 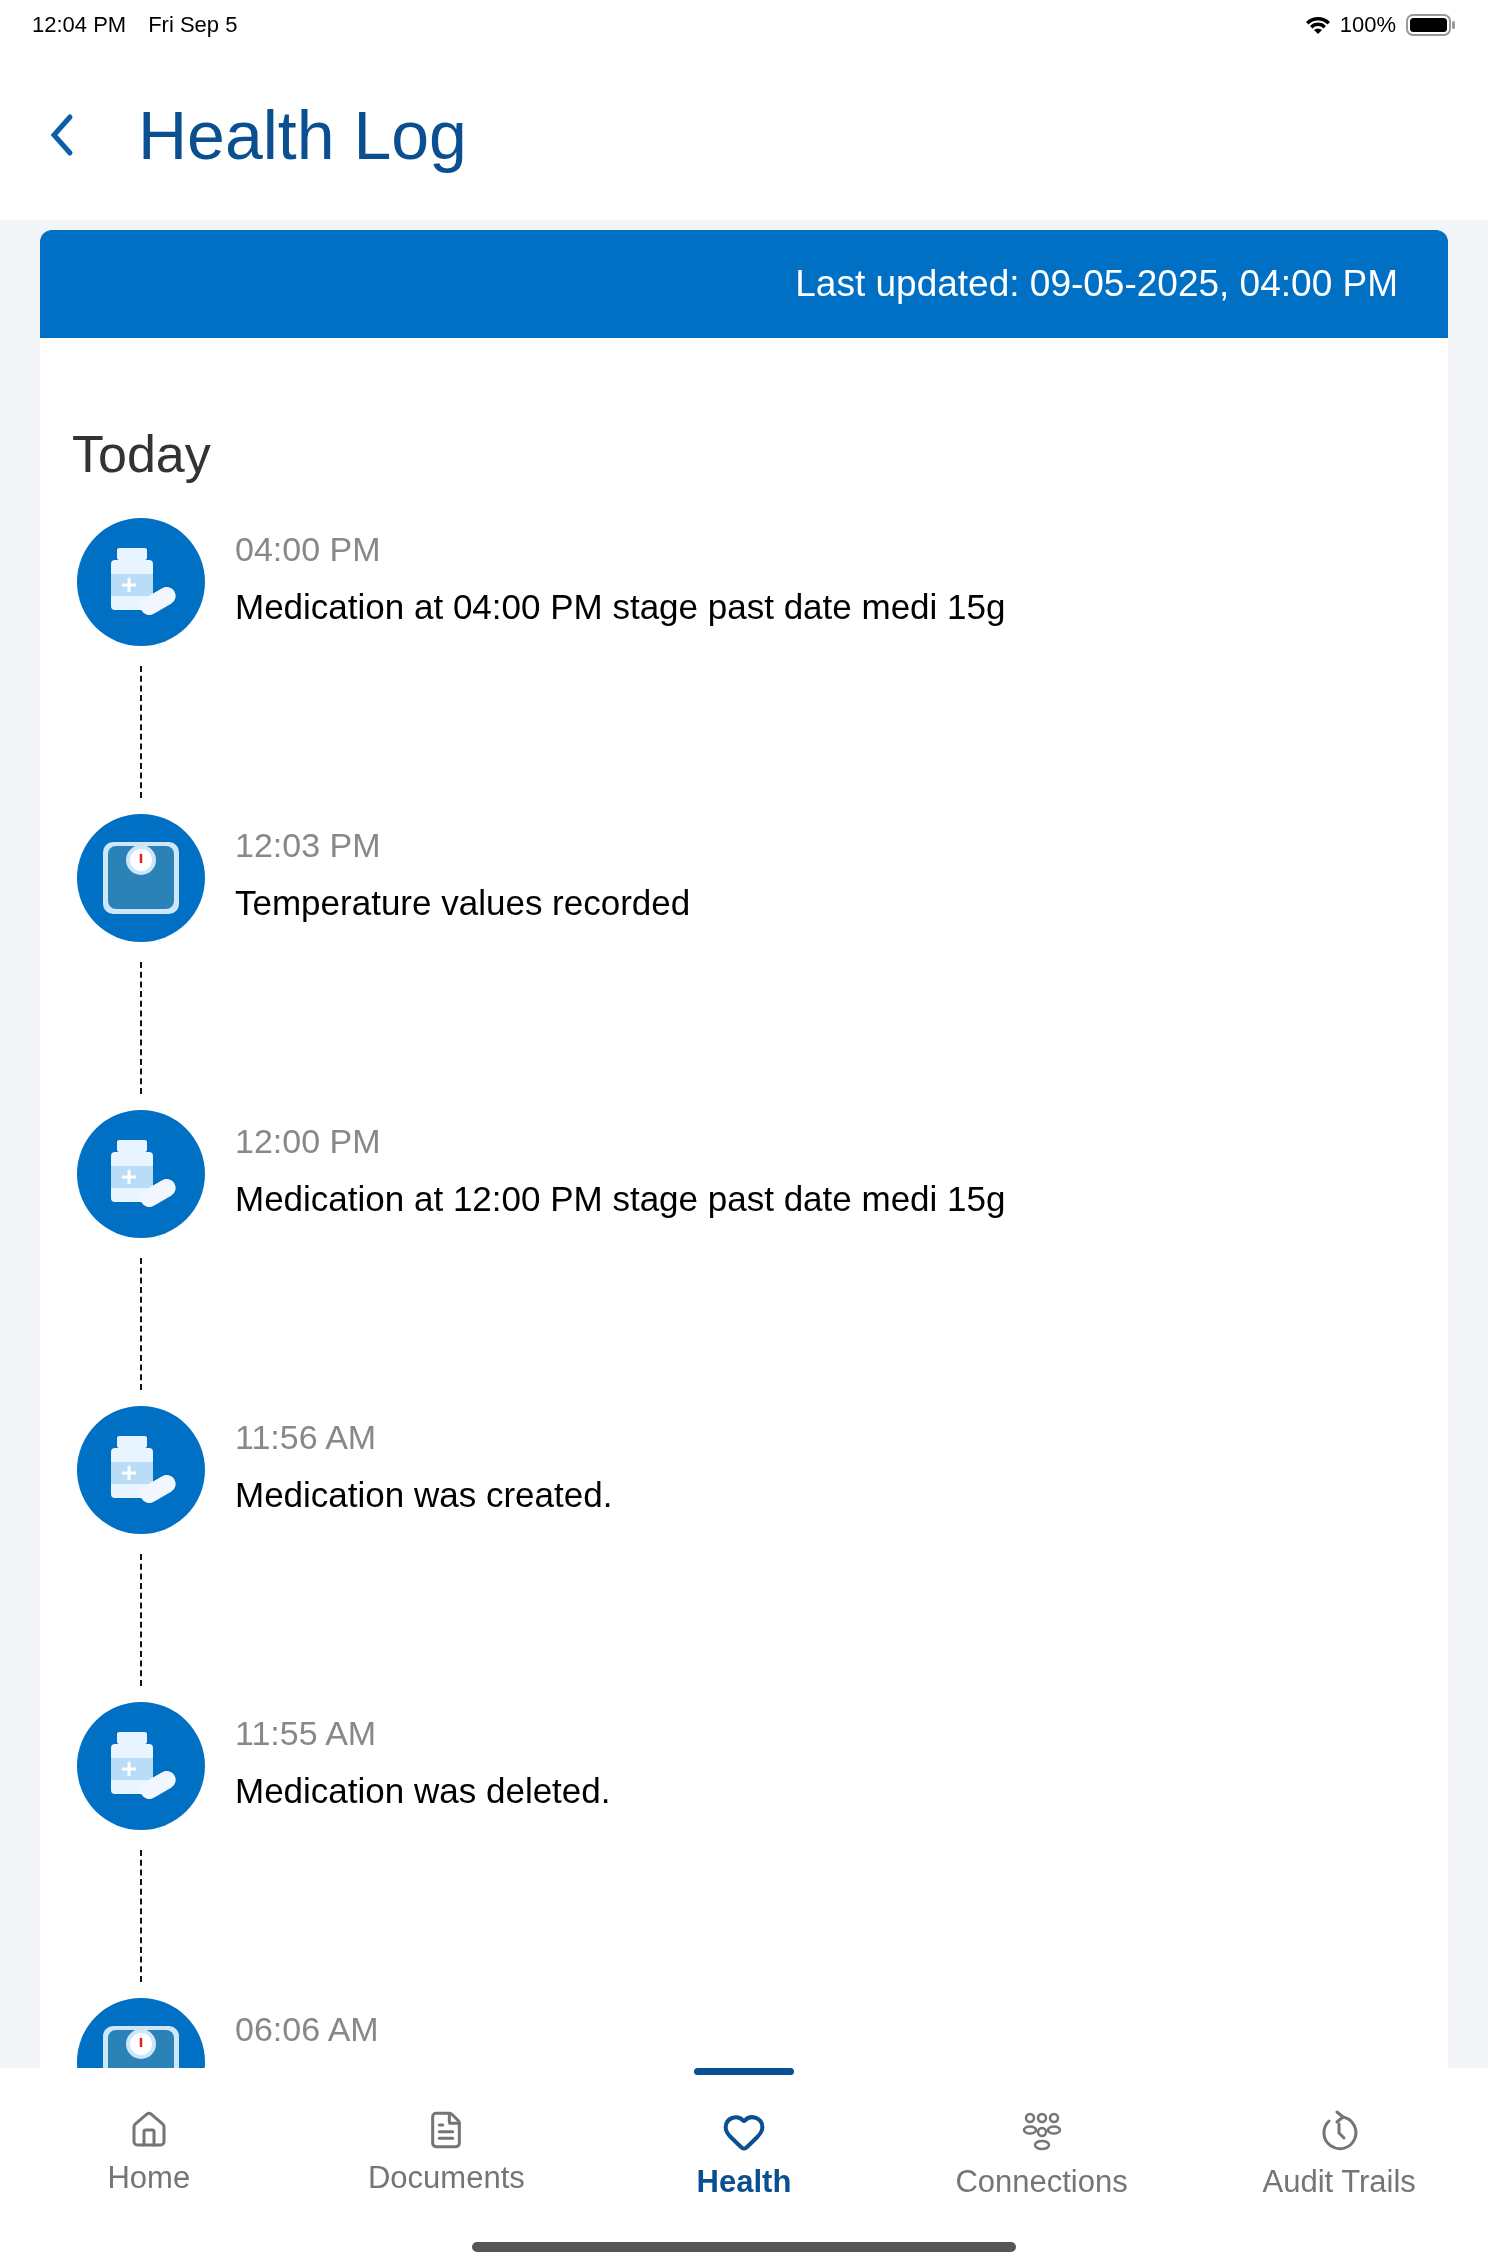 What do you see at coordinates (1431, 25) in the screenshot?
I see `battery-icon` at bounding box center [1431, 25].